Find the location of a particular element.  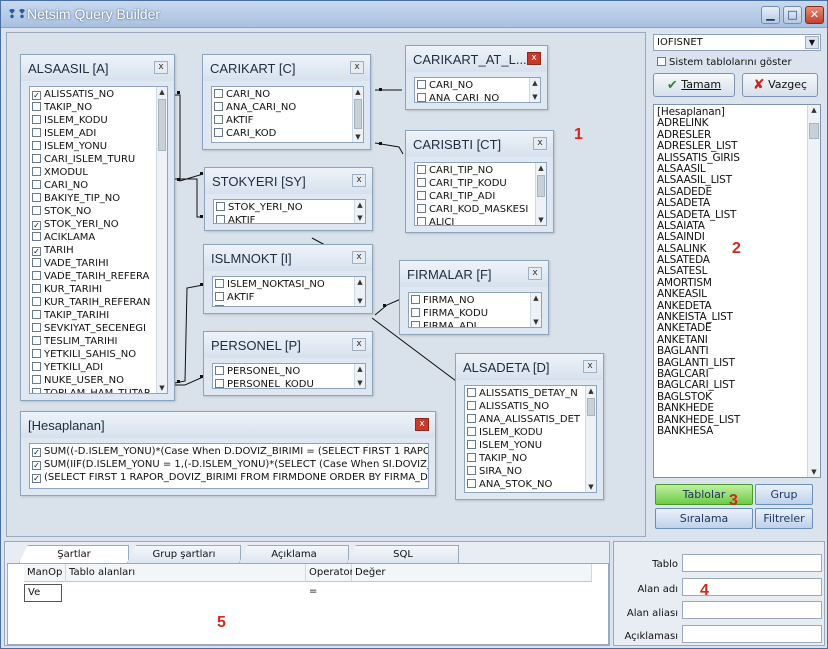

field-row: ANA_NOKTA is located at coordinates (283, 305).